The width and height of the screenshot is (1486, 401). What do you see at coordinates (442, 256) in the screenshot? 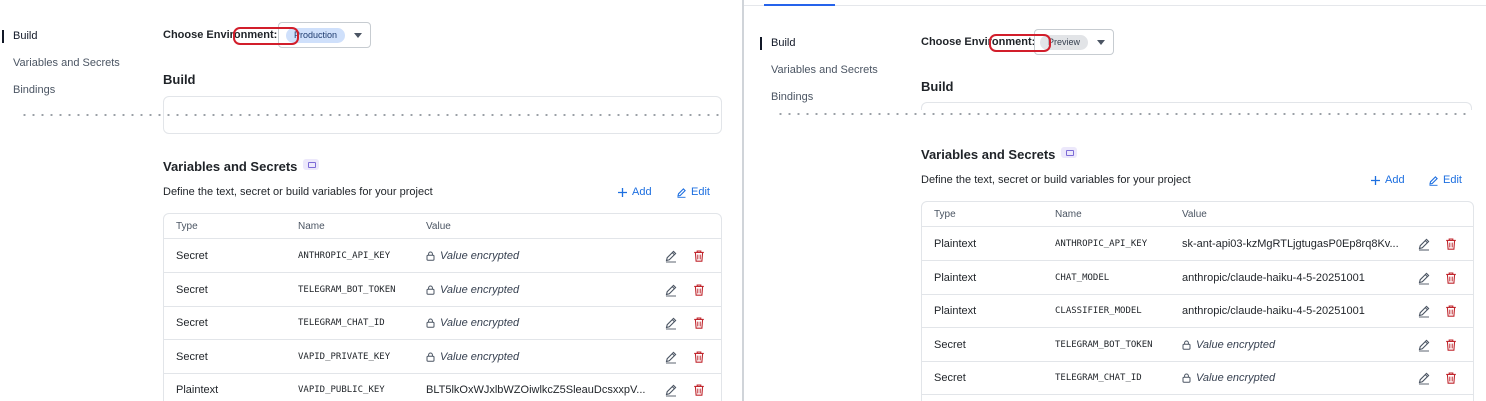
I see `table-row: Secret ANTHROPIC_API_KEY Value encrypted` at bounding box center [442, 256].